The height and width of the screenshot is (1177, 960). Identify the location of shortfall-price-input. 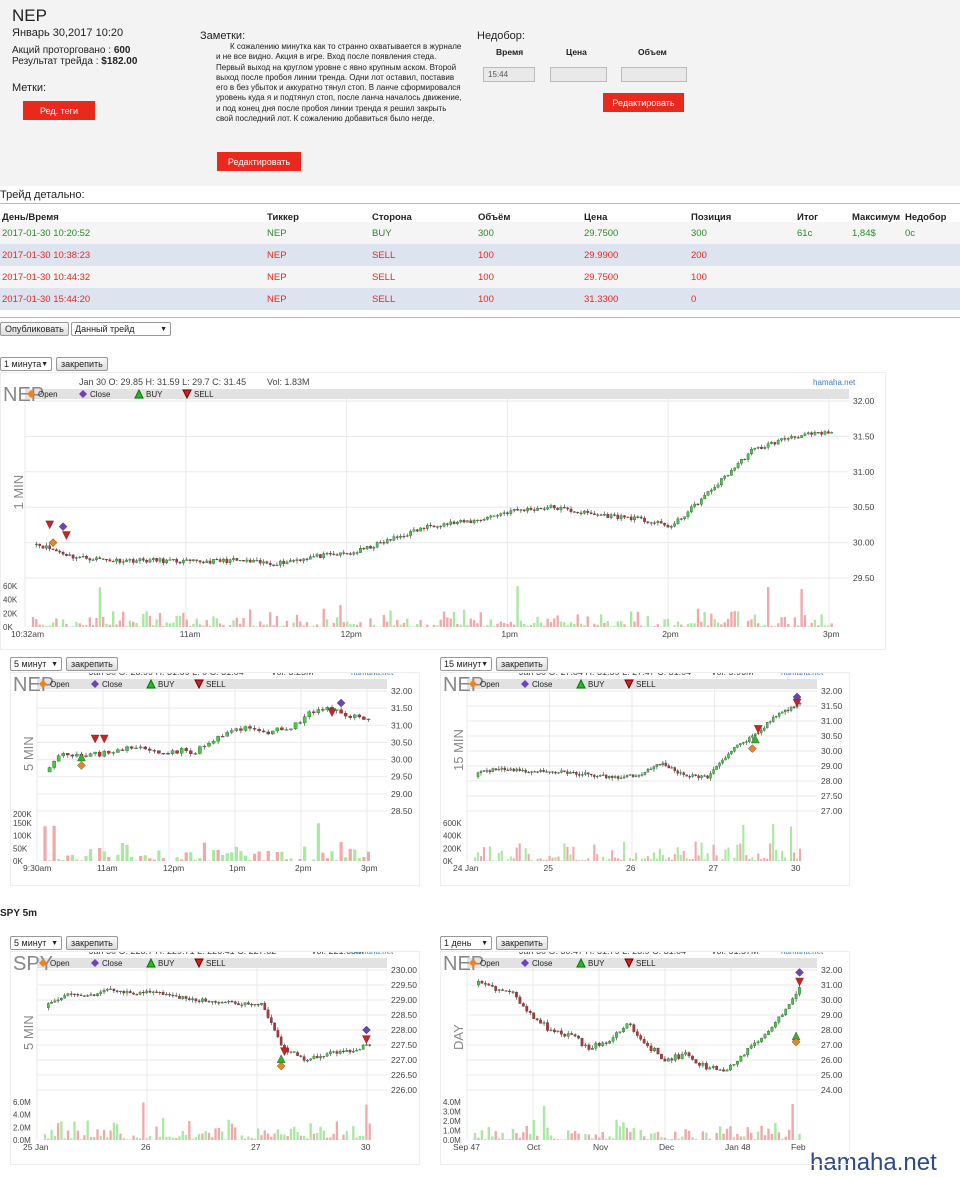
(578, 74).